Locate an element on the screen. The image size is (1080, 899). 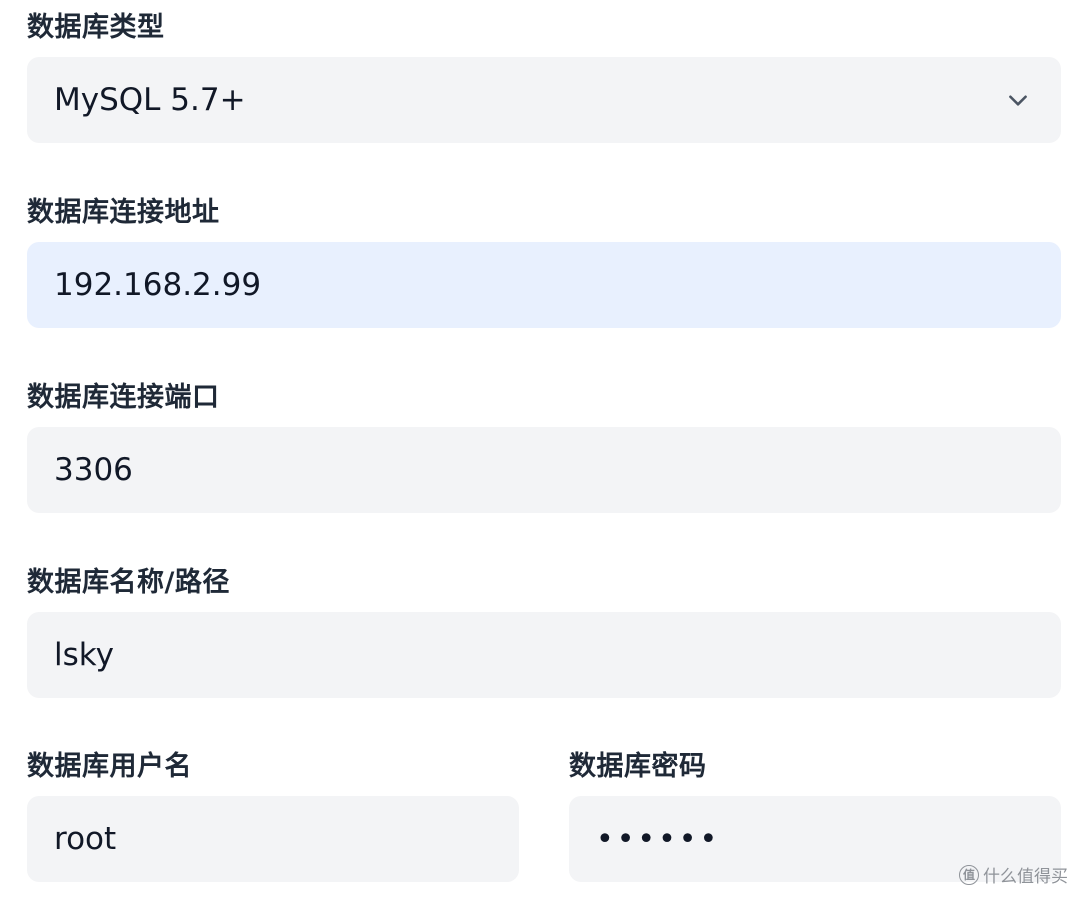
watermark: 值 什么值得买 is located at coordinates (1013, 874).